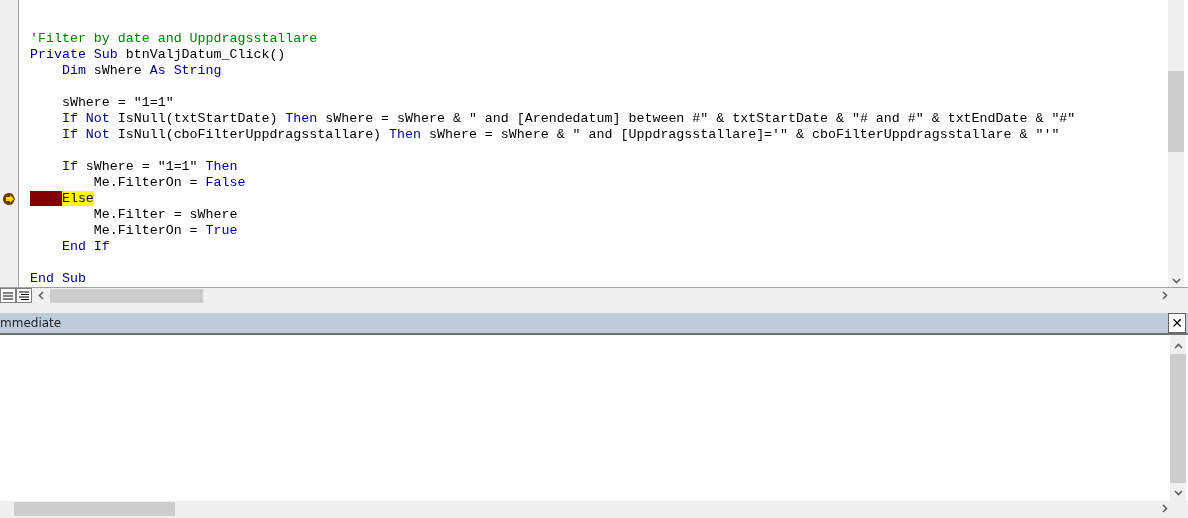 The height and width of the screenshot is (518, 1188). What do you see at coordinates (58, 279) in the screenshot?
I see `code-line: End Sub` at bounding box center [58, 279].